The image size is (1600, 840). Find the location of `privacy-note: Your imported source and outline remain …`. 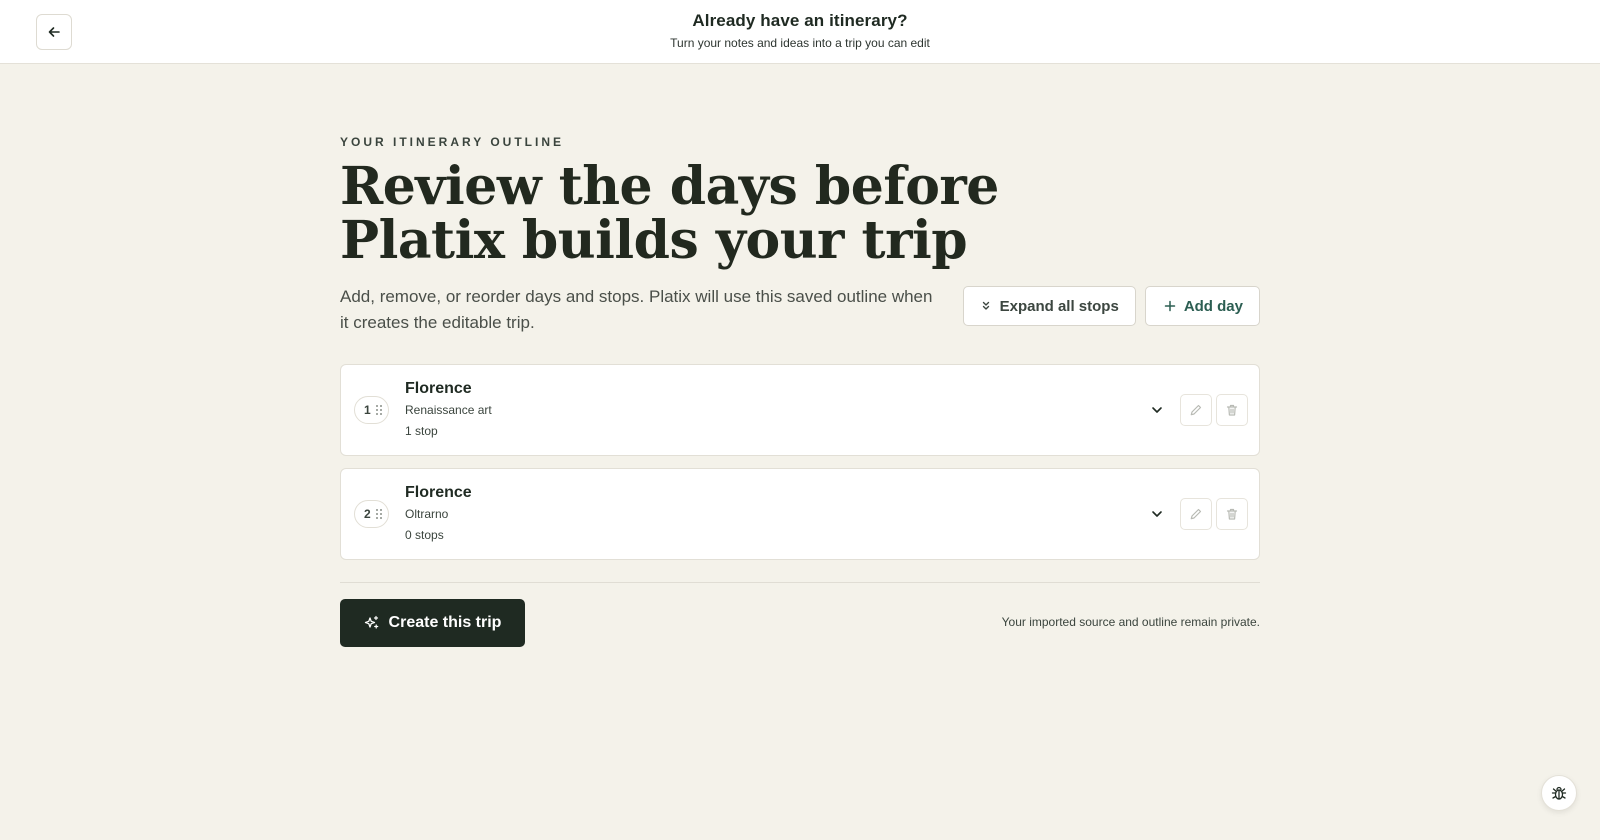

privacy-note: Your imported source and outline remain … is located at coordinates (1130, 622).